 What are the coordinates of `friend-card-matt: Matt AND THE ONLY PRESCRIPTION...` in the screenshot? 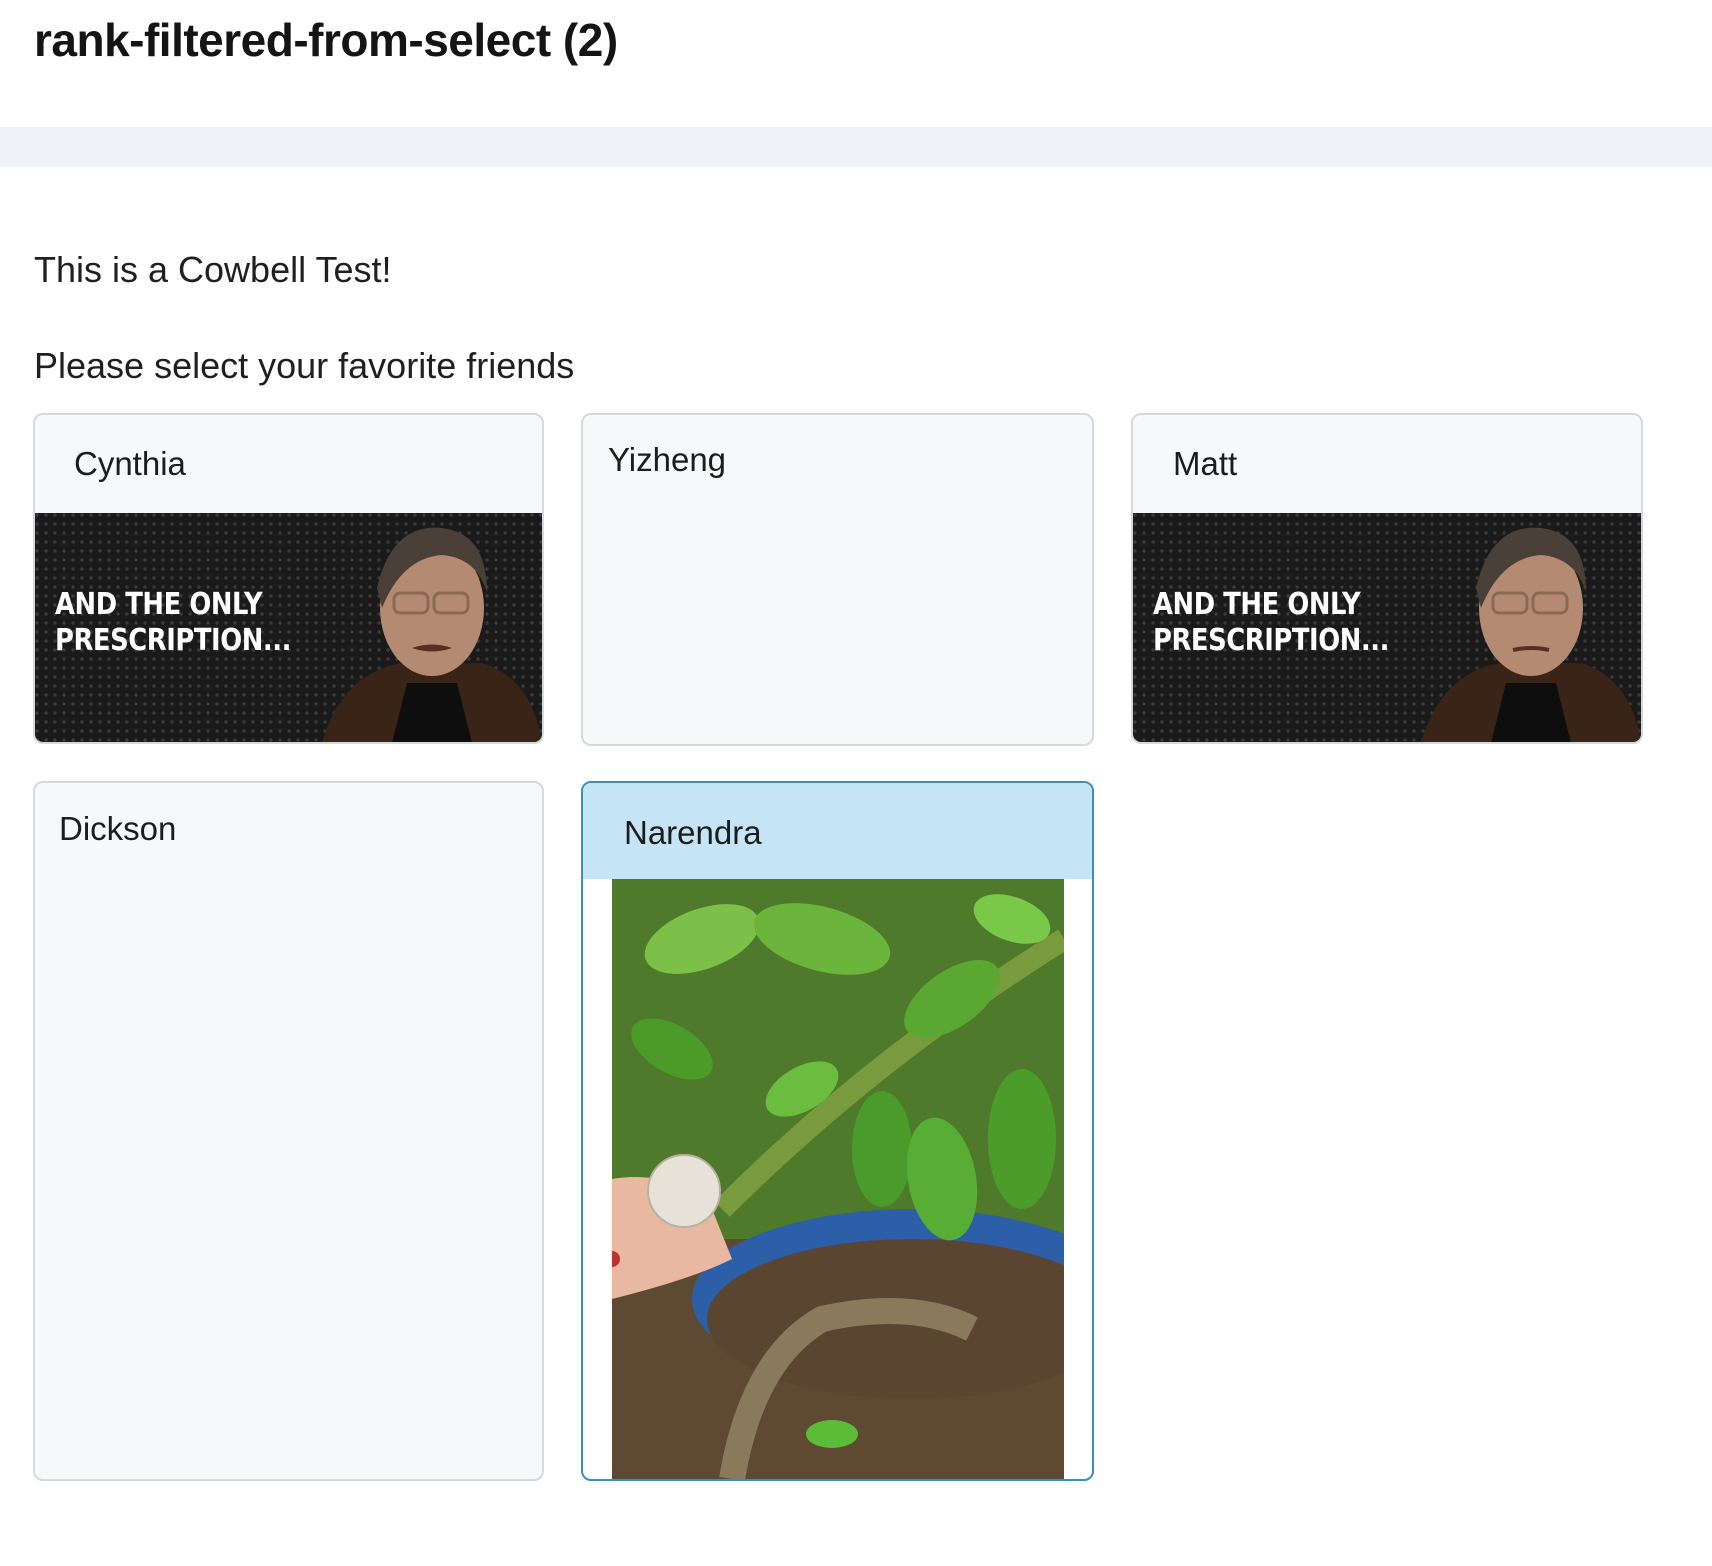 It's located at (1387, 578).